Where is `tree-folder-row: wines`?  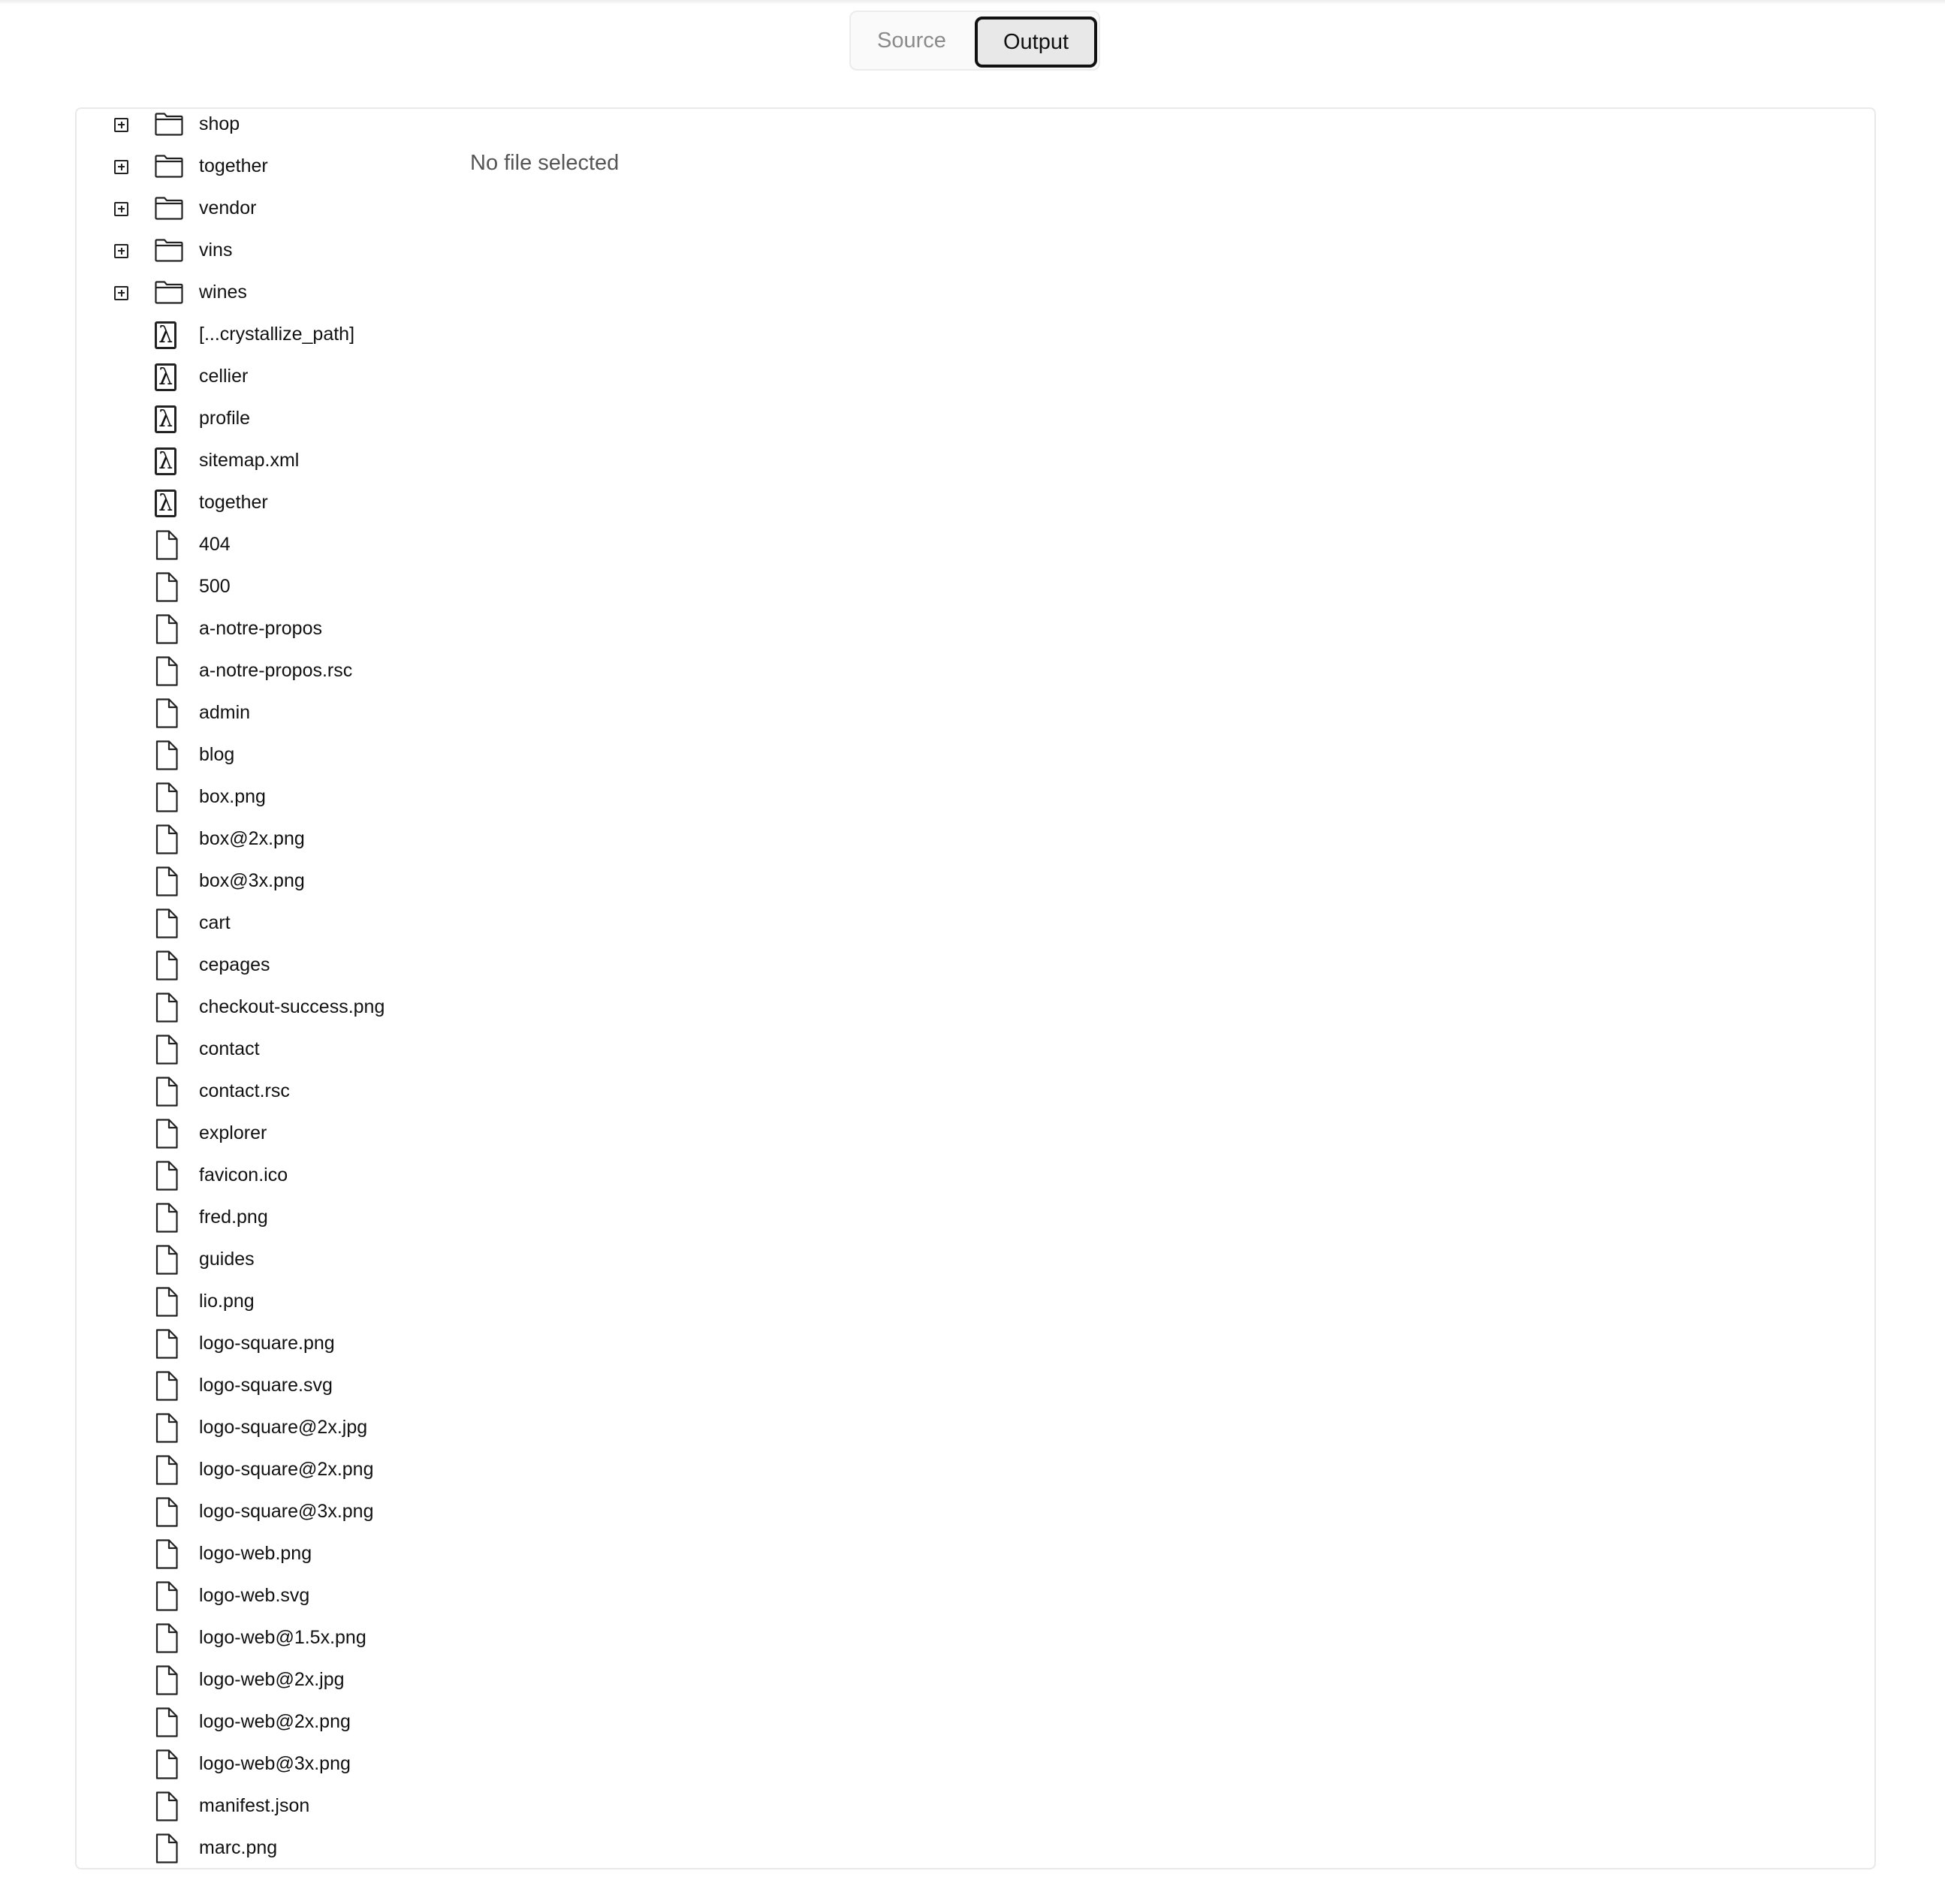
tree-folder-row: wines is located at coordinates (287, 293).